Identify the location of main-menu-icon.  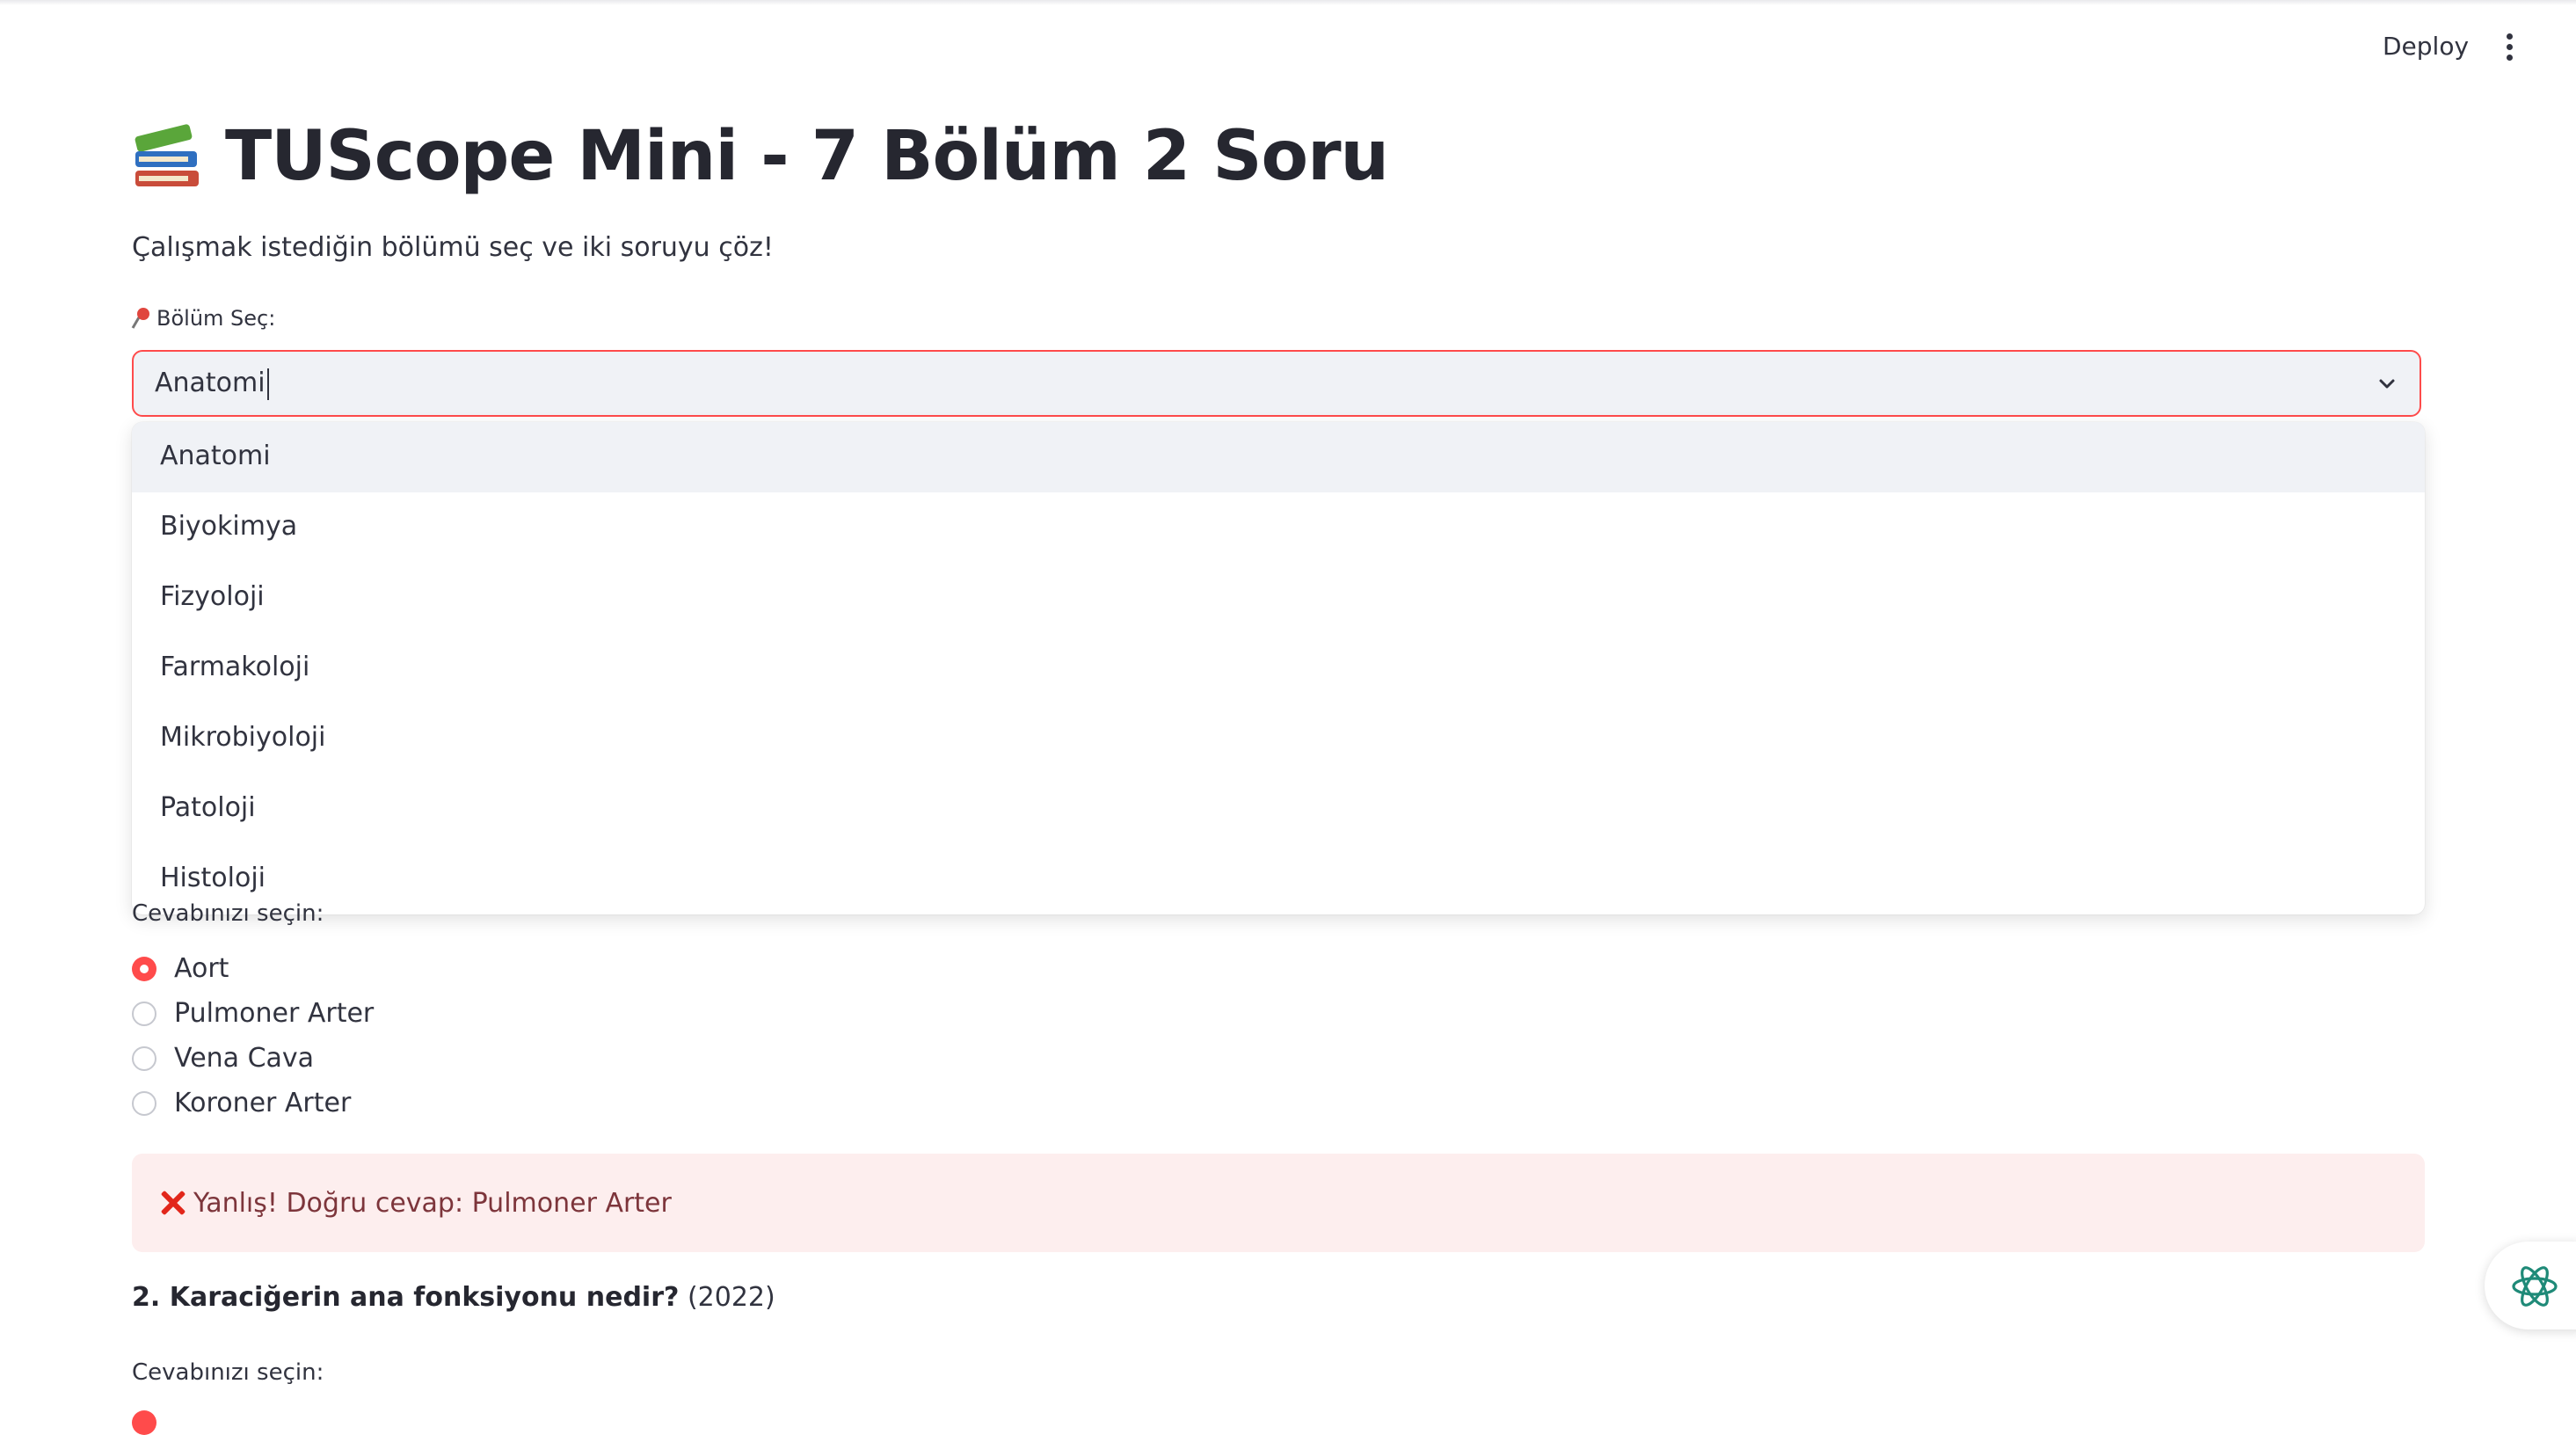
(2509, 47).